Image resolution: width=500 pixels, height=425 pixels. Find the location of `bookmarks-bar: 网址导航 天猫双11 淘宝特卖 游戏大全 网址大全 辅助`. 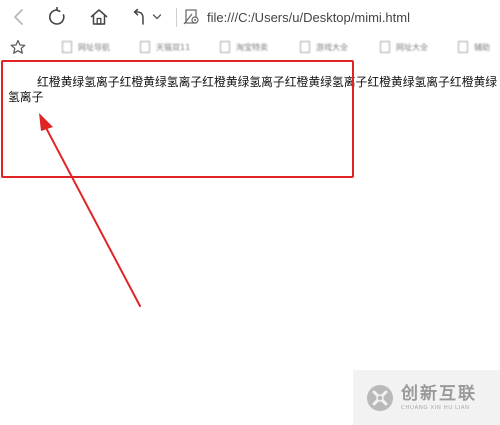

bookmarks-bar: 网址导航 天猫双11 淘宝特卖 游戏大全 网址大全 辅助 is located at coordinates (250, 47).